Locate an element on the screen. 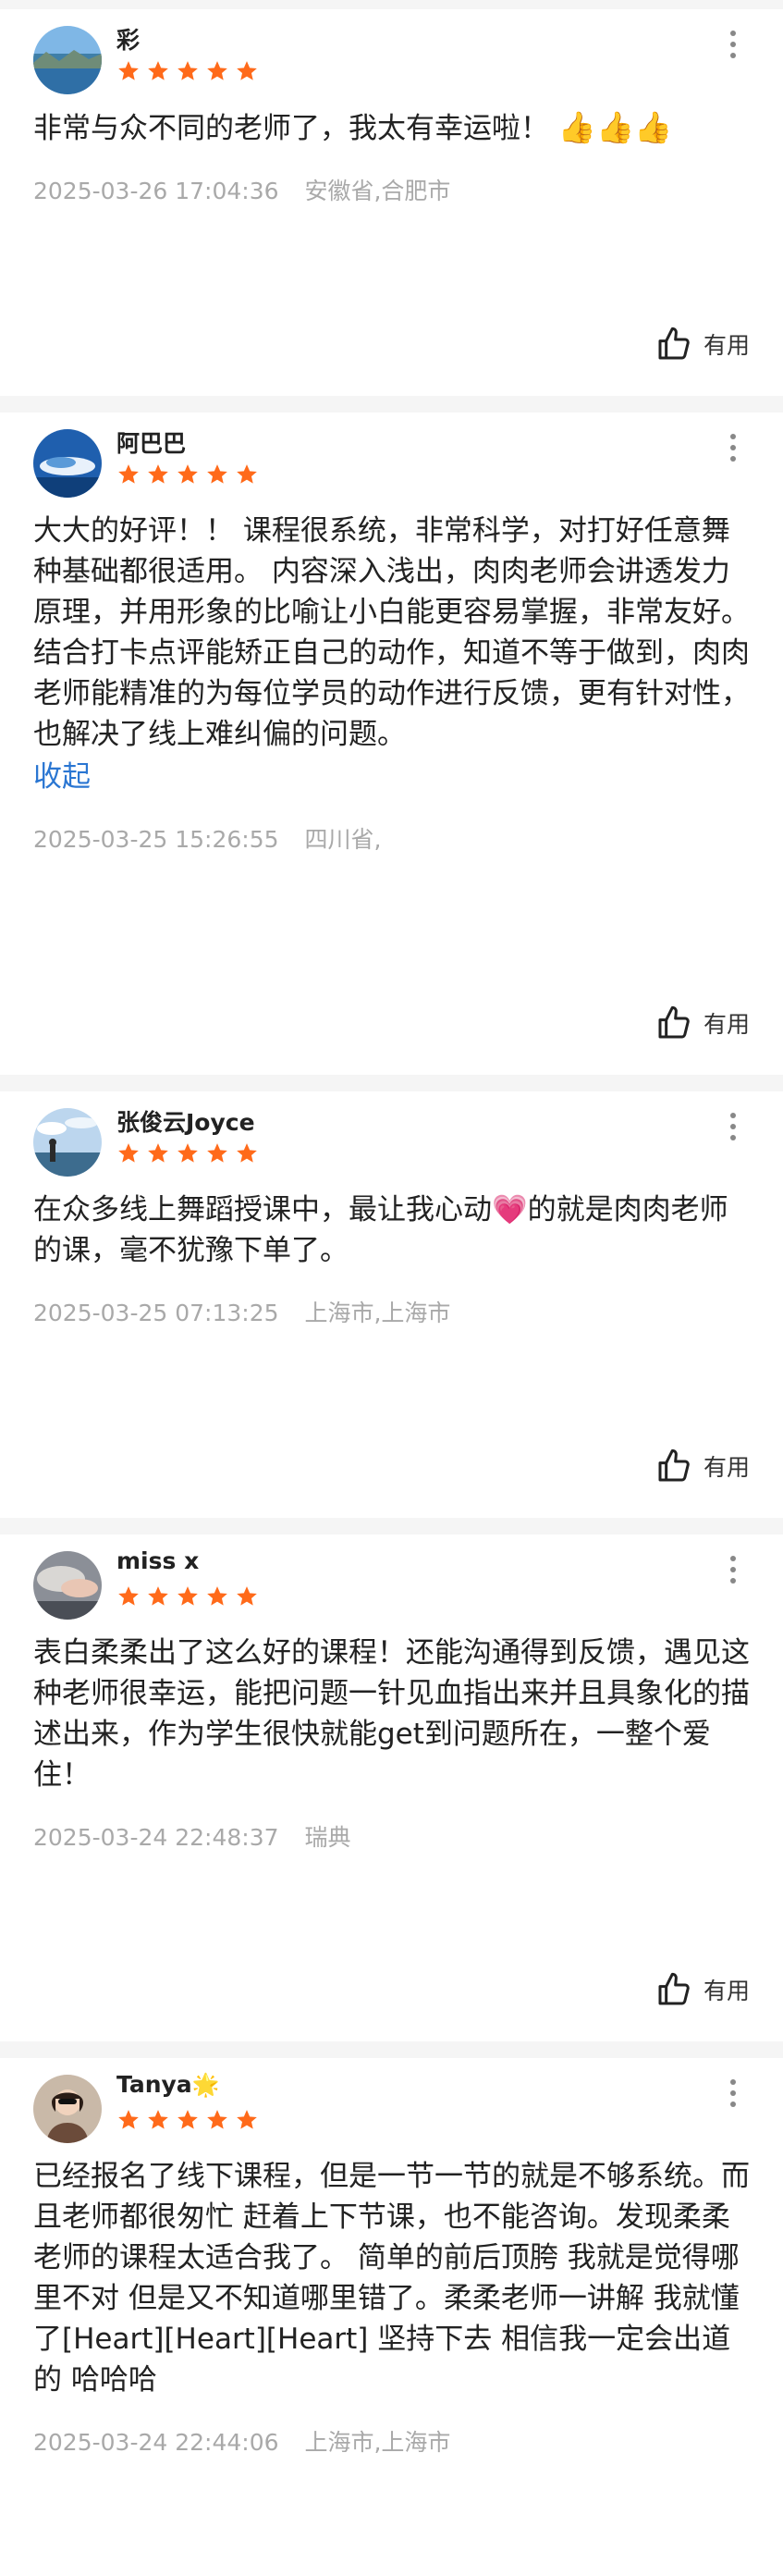 The height and width of the screenshot is (2576, 783). review-meta: 2025-03-25 07:13:25 上海市,上海市 is located at coordinates (391, 1311).